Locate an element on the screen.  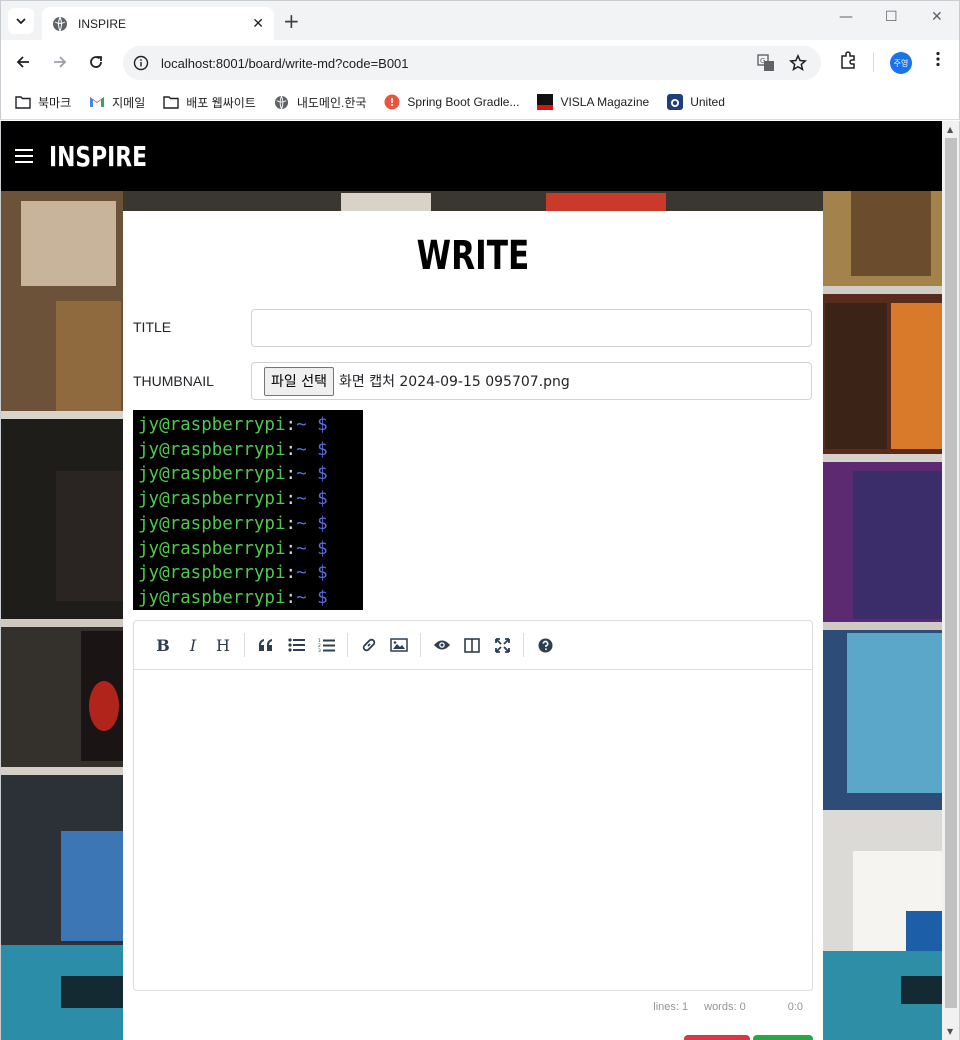
bookmark-item: VISLA Magazine is located at coordinates (593, 102).